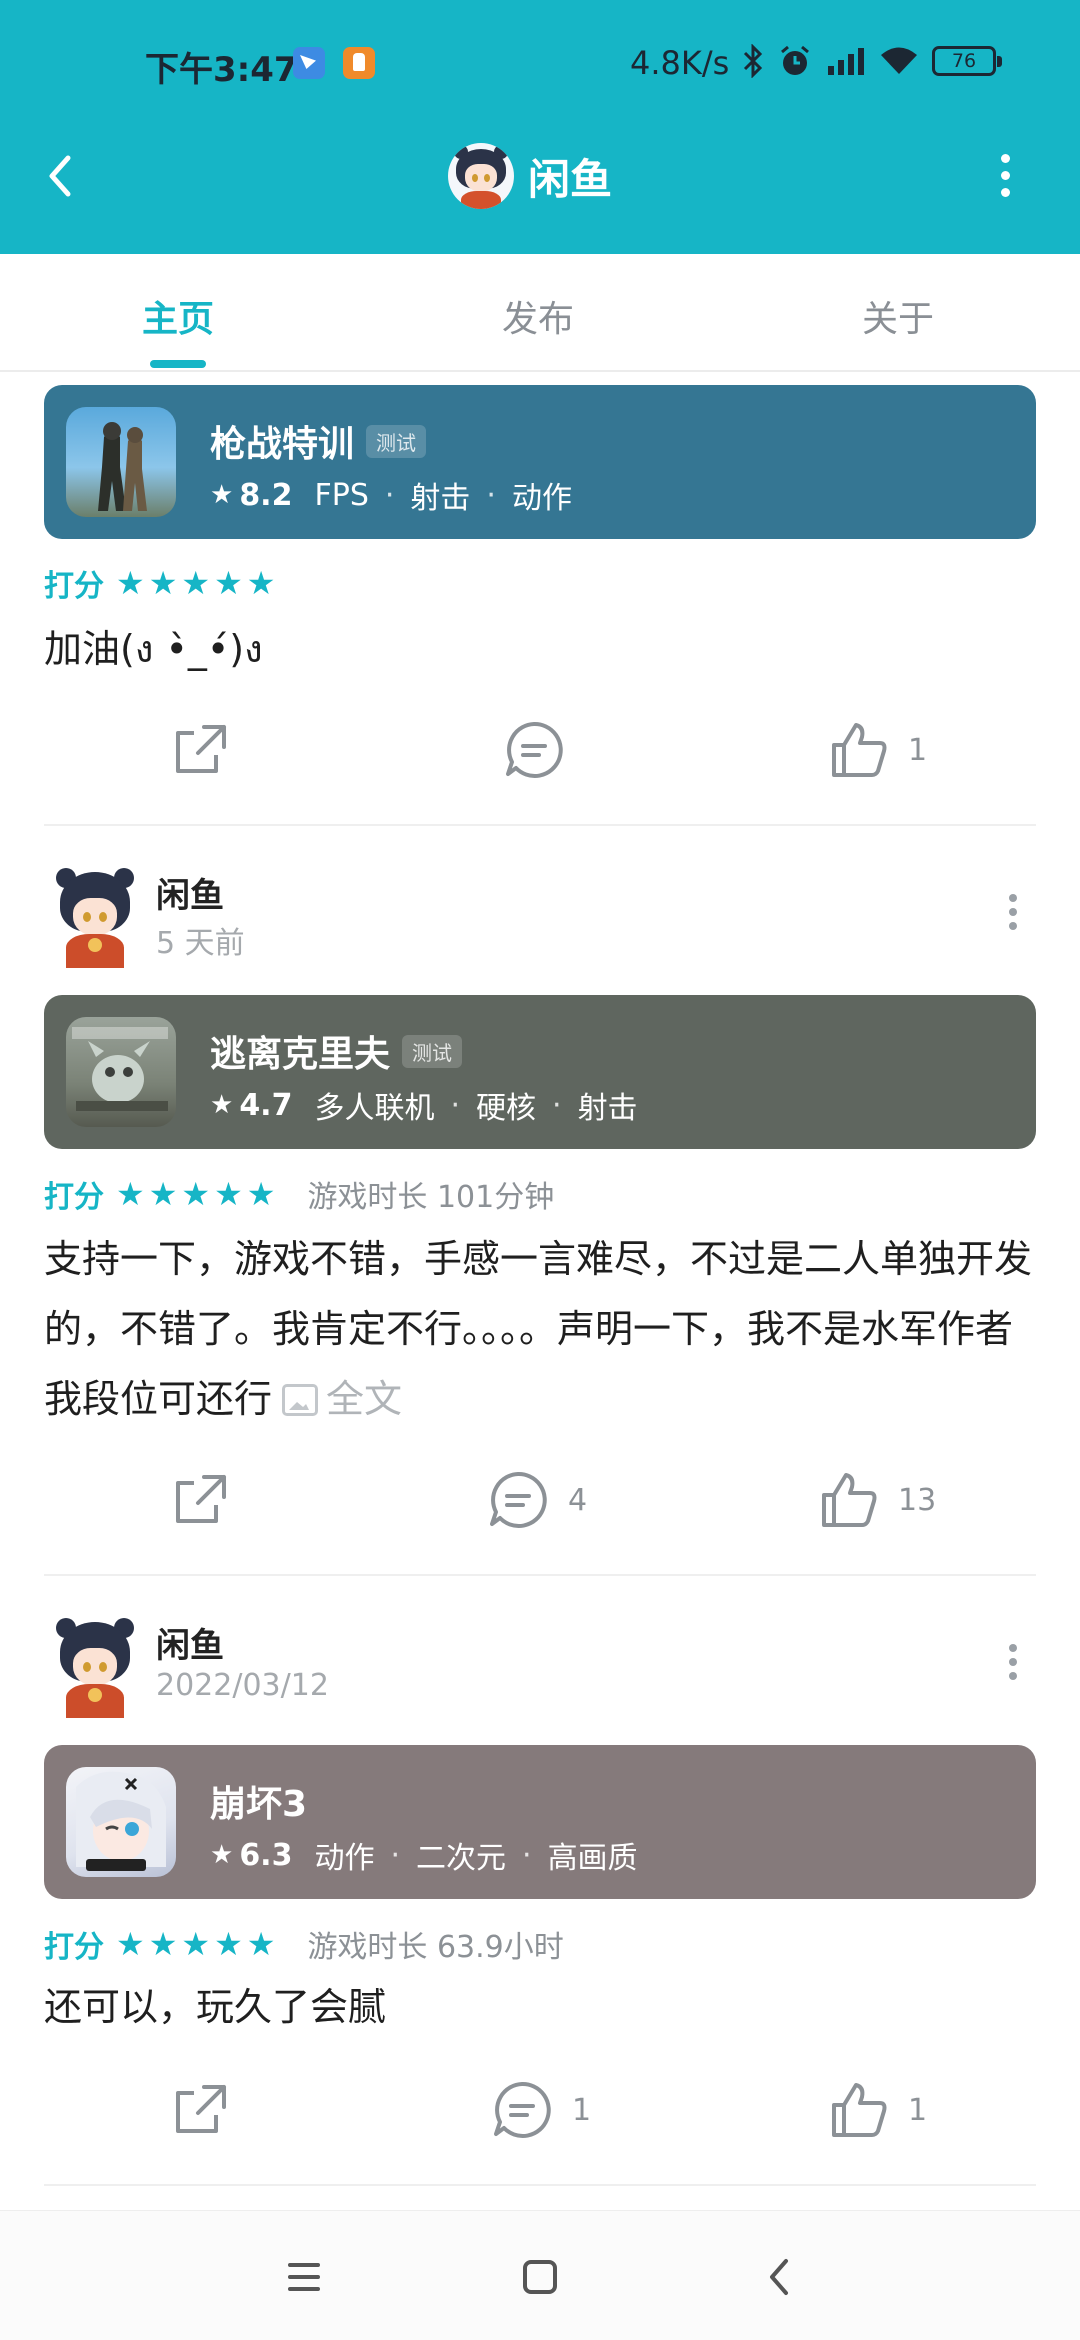 The width and height of the screenshot is (1080, 2340). What do you see at coordinates (872, 61) in the screenshot?
I see `status-icons: 76` at bounding box center [872, 61].